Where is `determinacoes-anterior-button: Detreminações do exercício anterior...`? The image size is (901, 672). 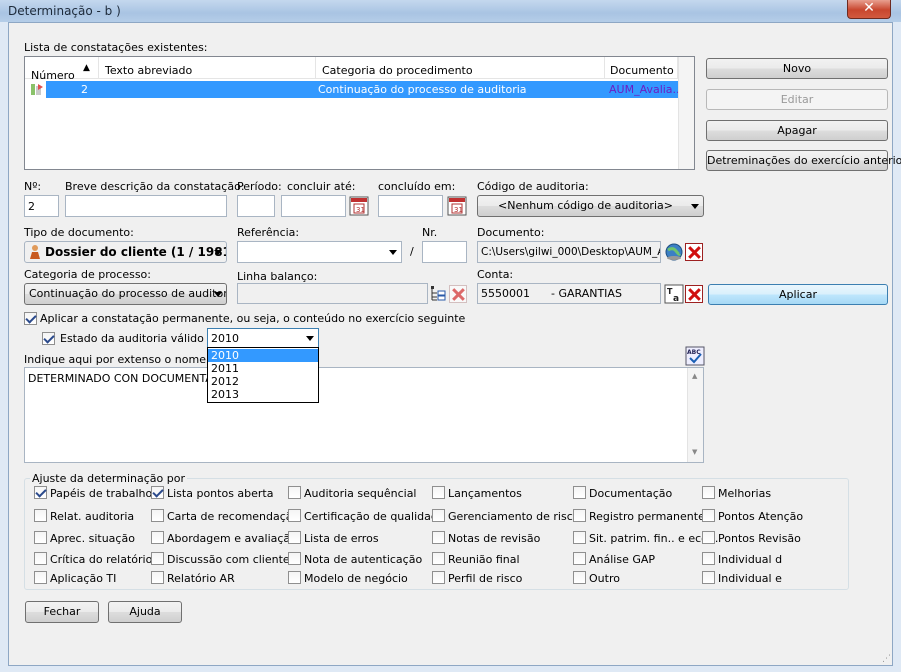 determinacoes-anterior-button: Detreminações do exercício anterior... is located at coordinates (803, 160).